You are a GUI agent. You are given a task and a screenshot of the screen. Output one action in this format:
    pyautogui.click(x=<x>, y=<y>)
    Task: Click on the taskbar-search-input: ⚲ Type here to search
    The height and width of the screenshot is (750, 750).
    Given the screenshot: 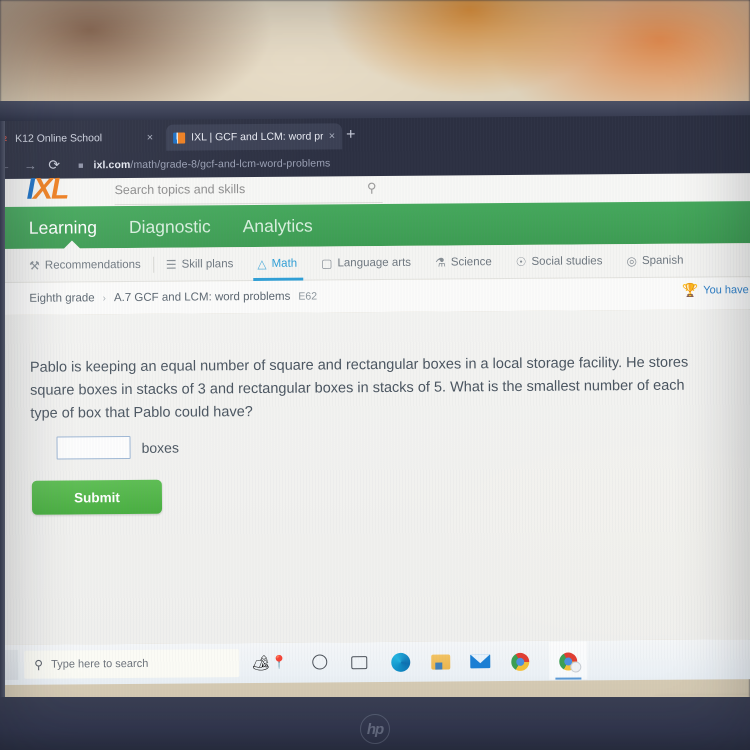 What is the action you would take?
    pyautogui.click(x=132, y=664)
    